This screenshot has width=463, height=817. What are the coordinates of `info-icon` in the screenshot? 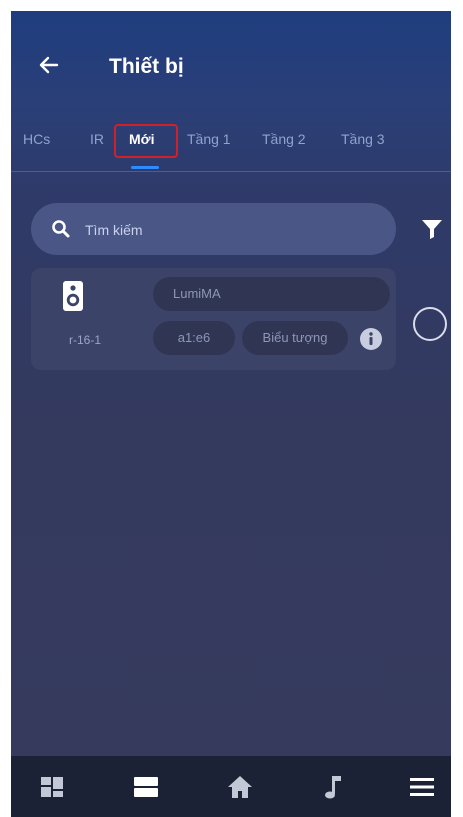 It's located at (371, 339).